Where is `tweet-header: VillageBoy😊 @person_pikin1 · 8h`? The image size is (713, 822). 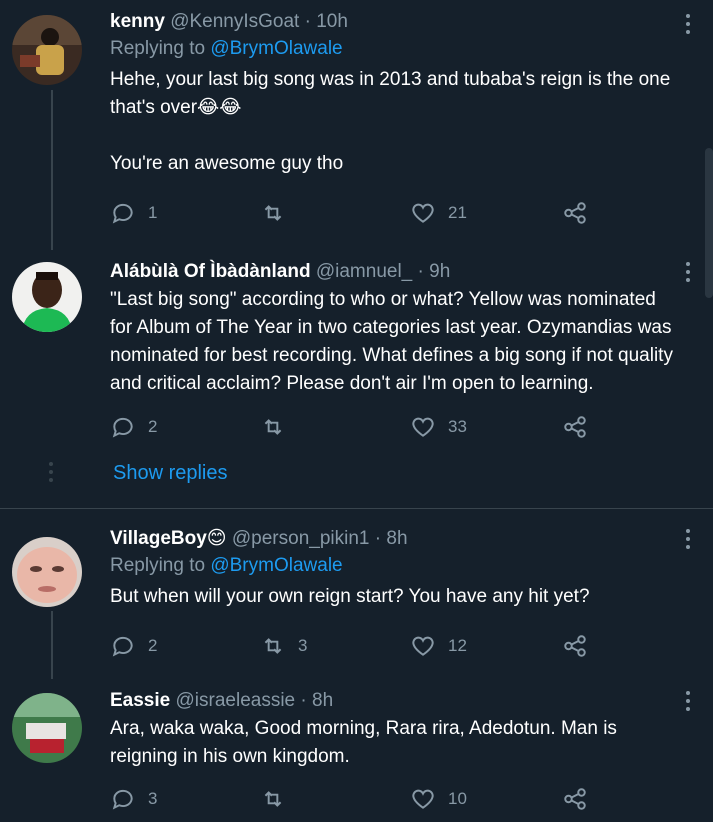
tweet-header: VillageBoy😊 @person_pikin1 · 8h is located at coordinates (391, 539).